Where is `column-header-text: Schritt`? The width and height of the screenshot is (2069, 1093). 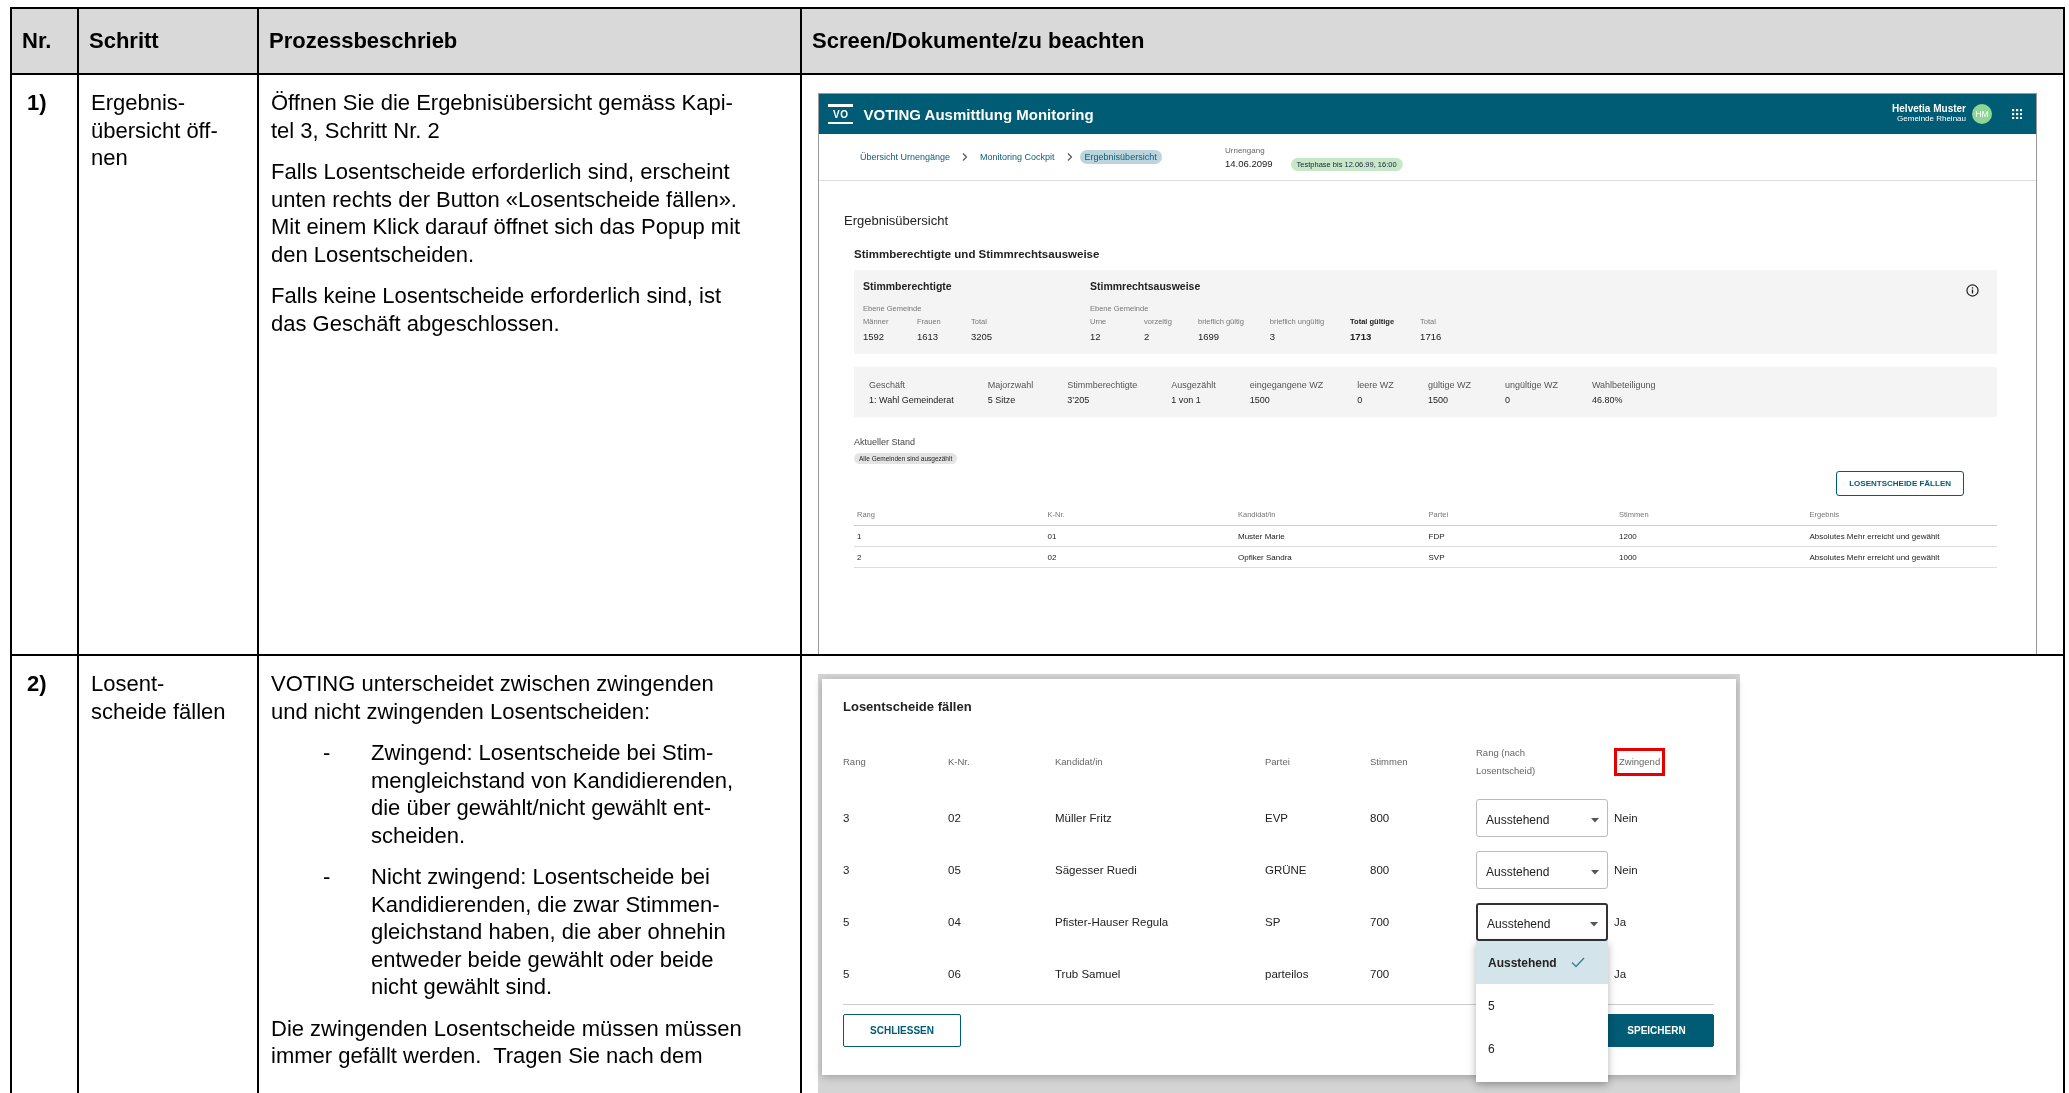 column-header-text: Schritt is located at coordinates (124, 41).